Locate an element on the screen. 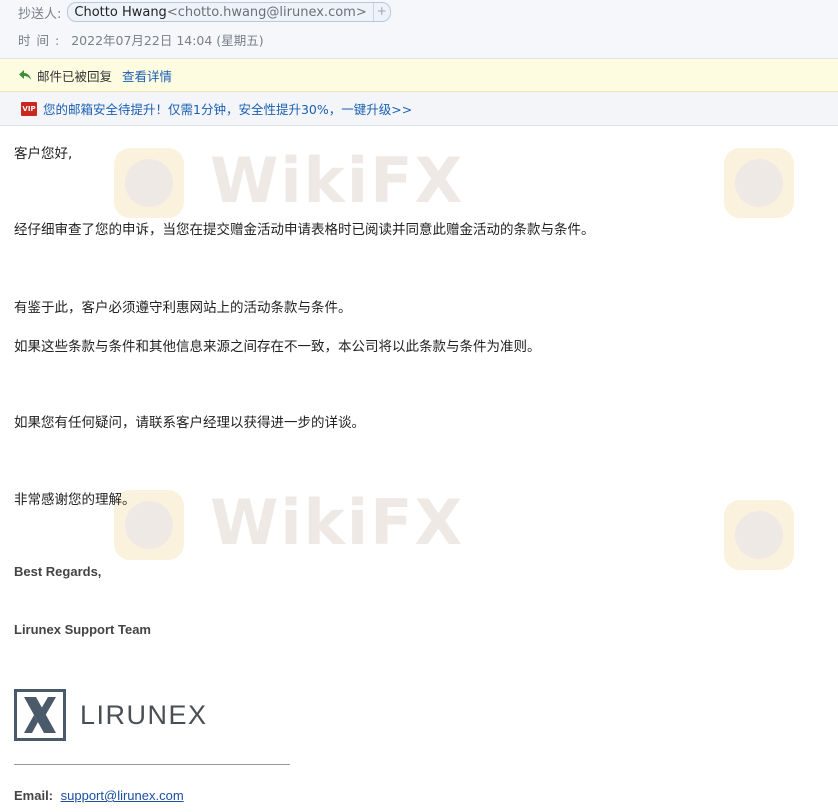 The image size is (838, 812). signature-divider is located at coordinates (152, 764).